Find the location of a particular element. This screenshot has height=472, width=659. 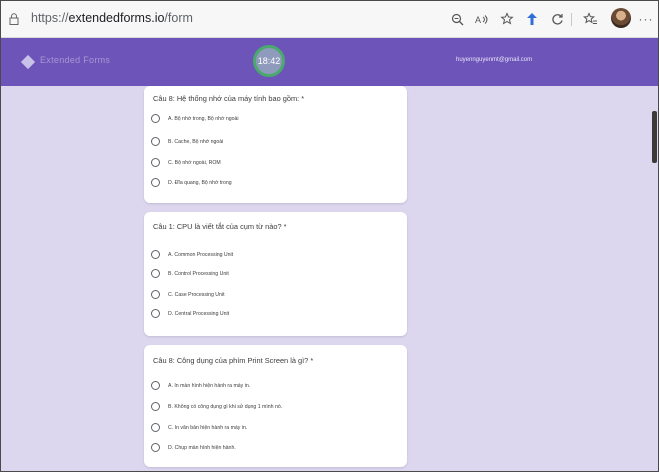

question-title: Câu 1: CPU là viết tắt của cụm từ nào? * is located at coordinates (220, 226).